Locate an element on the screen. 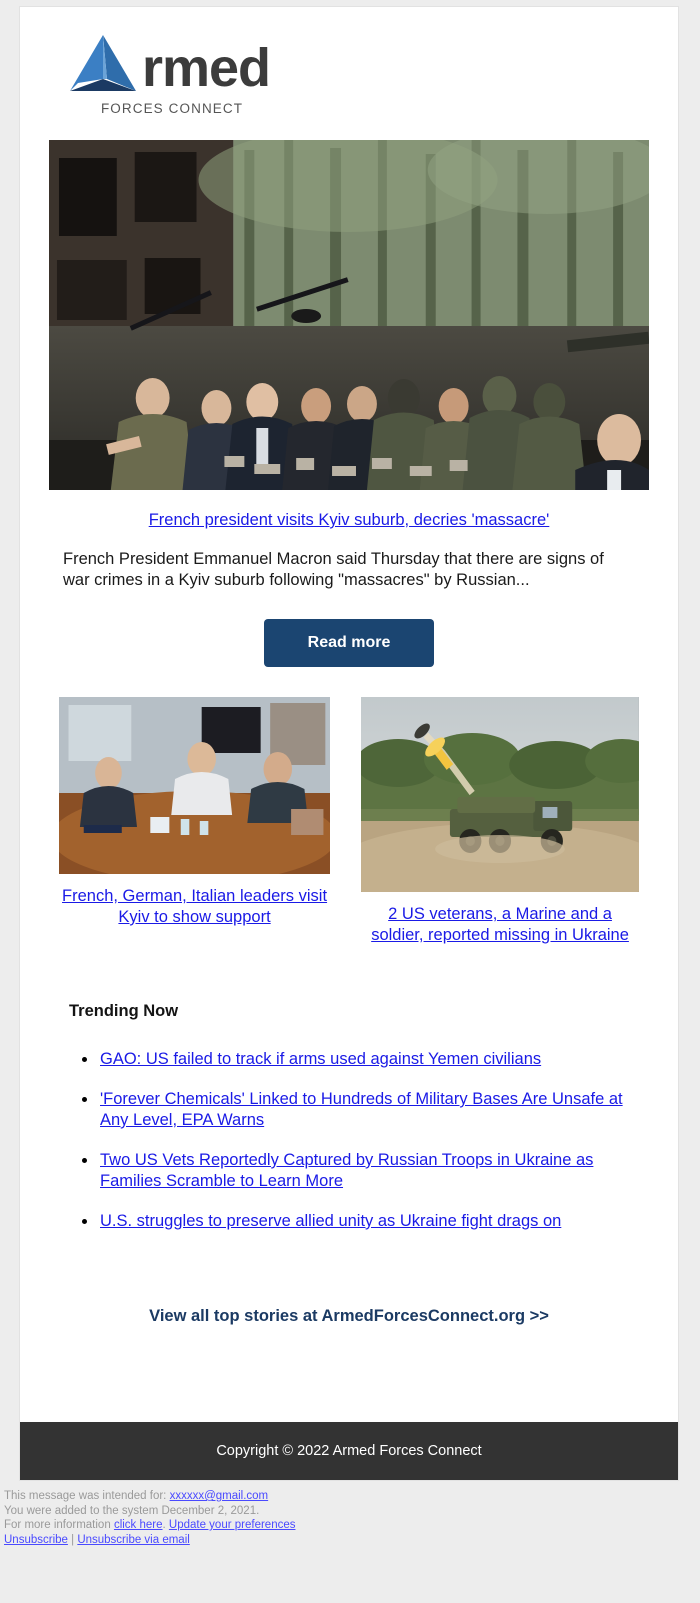 Image resolution: width=700 pixels, height=1603 pixels. email-header: rmed FORCES CONNECT is located at coordinates (349, 73).